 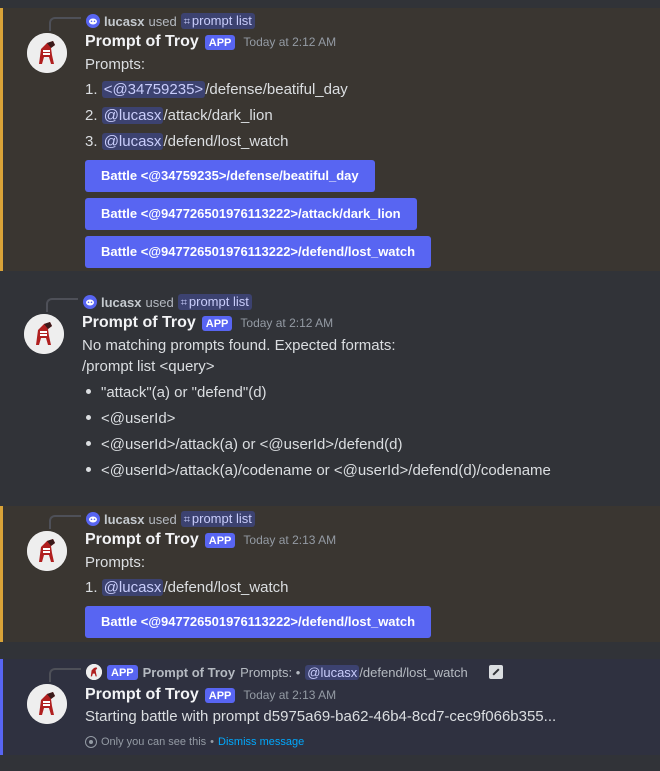 I want to click on message-text: /prompt list <query>, so click(x=148, y=366).